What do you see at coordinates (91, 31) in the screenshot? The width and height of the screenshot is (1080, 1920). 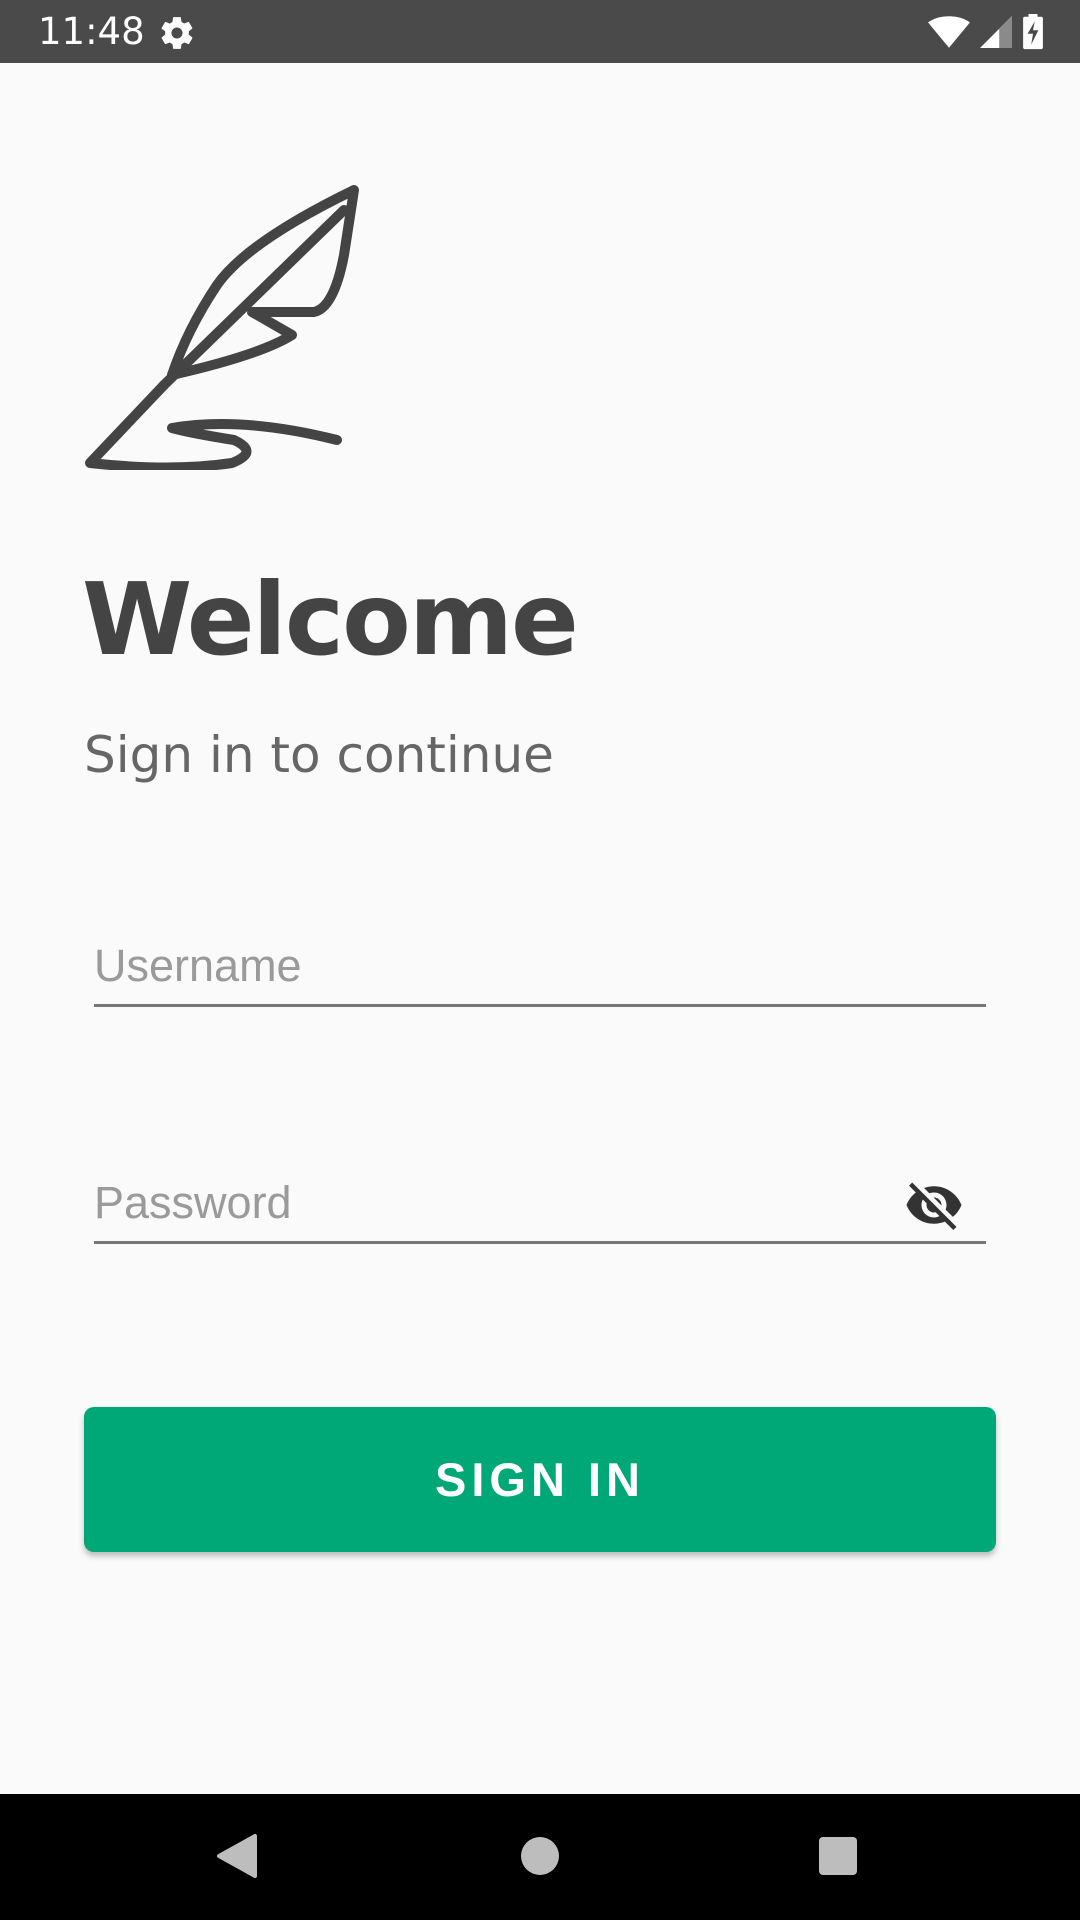 I see `status-time: 11:48` at bounding box center [91, 31].